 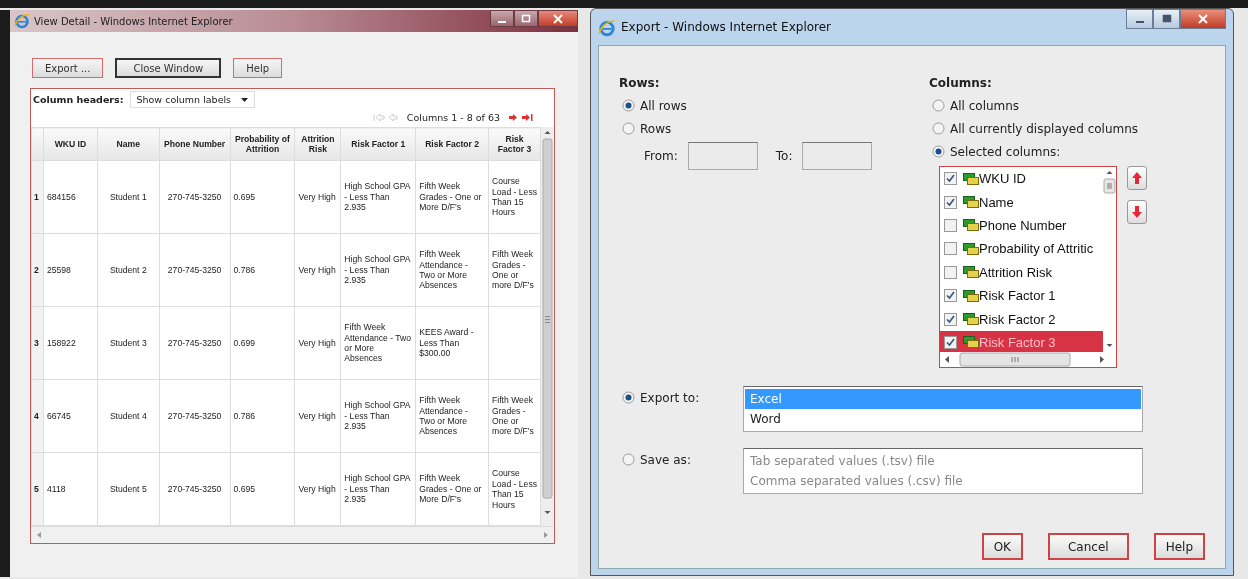 What do you see at coordinates (39, 535) in the screenshot?
I see `scroll-left-icon` at bounding box center [39, 535].